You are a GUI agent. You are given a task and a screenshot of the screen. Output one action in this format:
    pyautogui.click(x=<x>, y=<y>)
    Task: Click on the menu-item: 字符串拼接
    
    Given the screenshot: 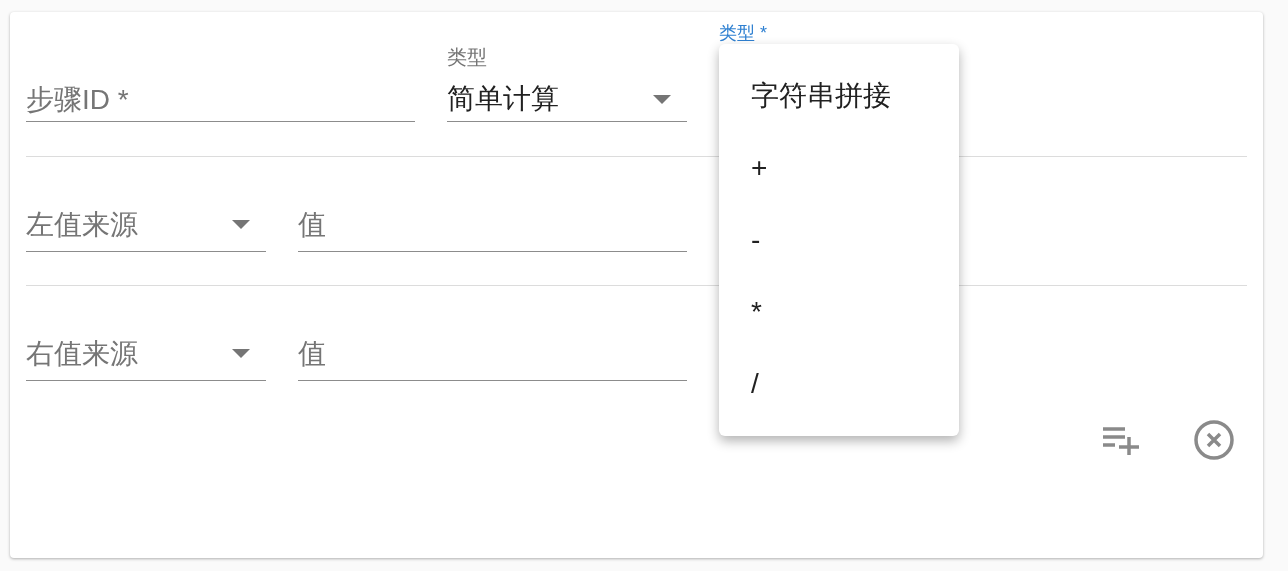 What is the action you would take?
    pyautogui.click(x=839, y=96)
    